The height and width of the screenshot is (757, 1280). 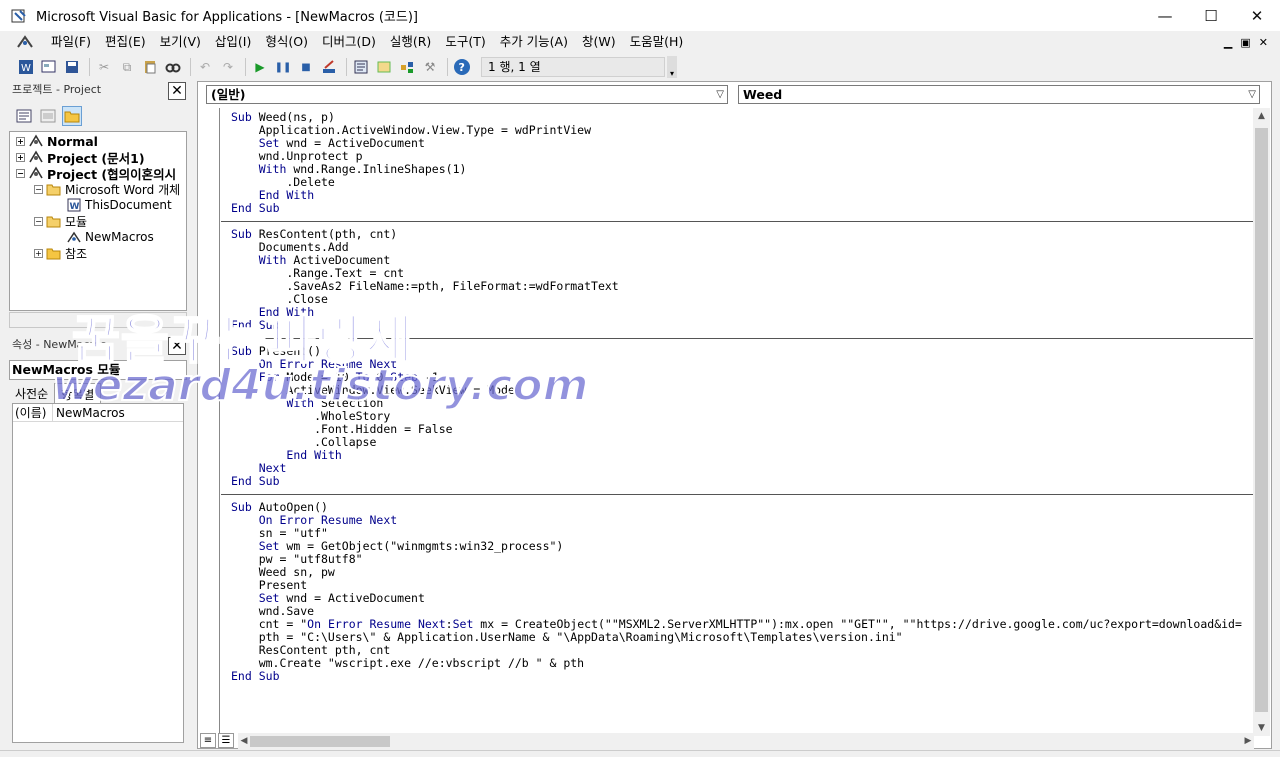 I want to click on toggle-folders-icon, so click(x=72, y=116).